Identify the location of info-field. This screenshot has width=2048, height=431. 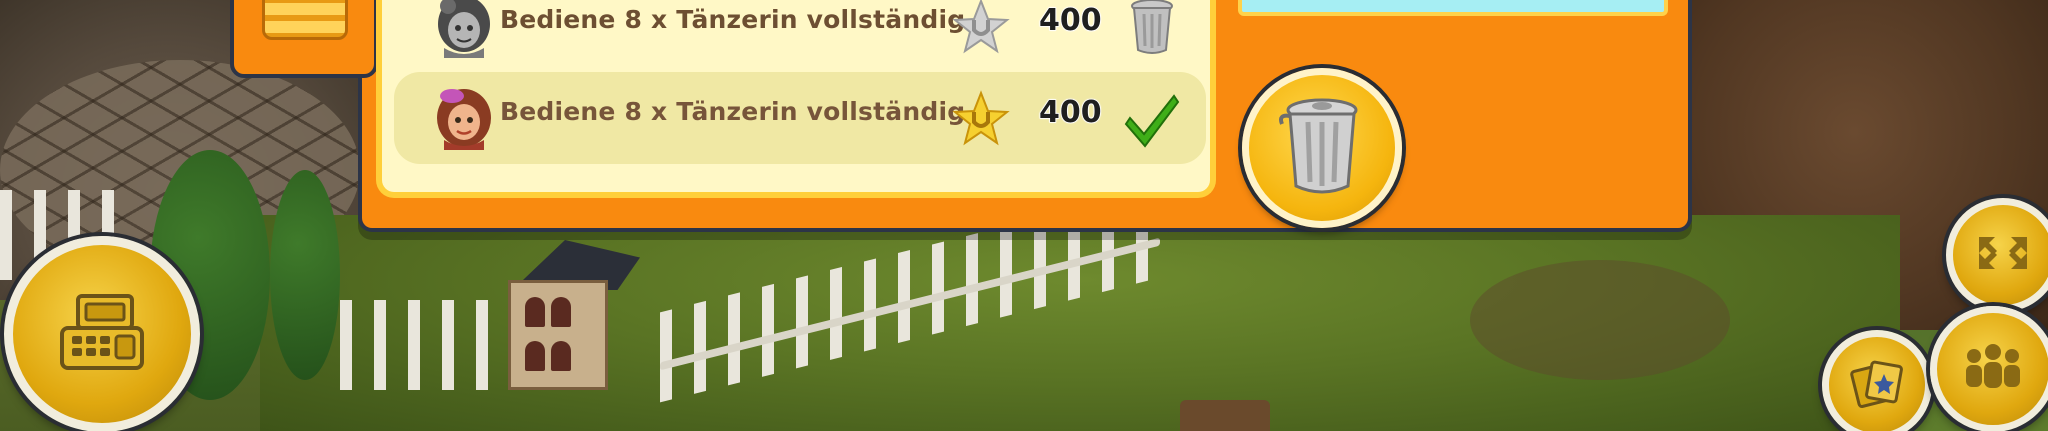
(1453, 8).